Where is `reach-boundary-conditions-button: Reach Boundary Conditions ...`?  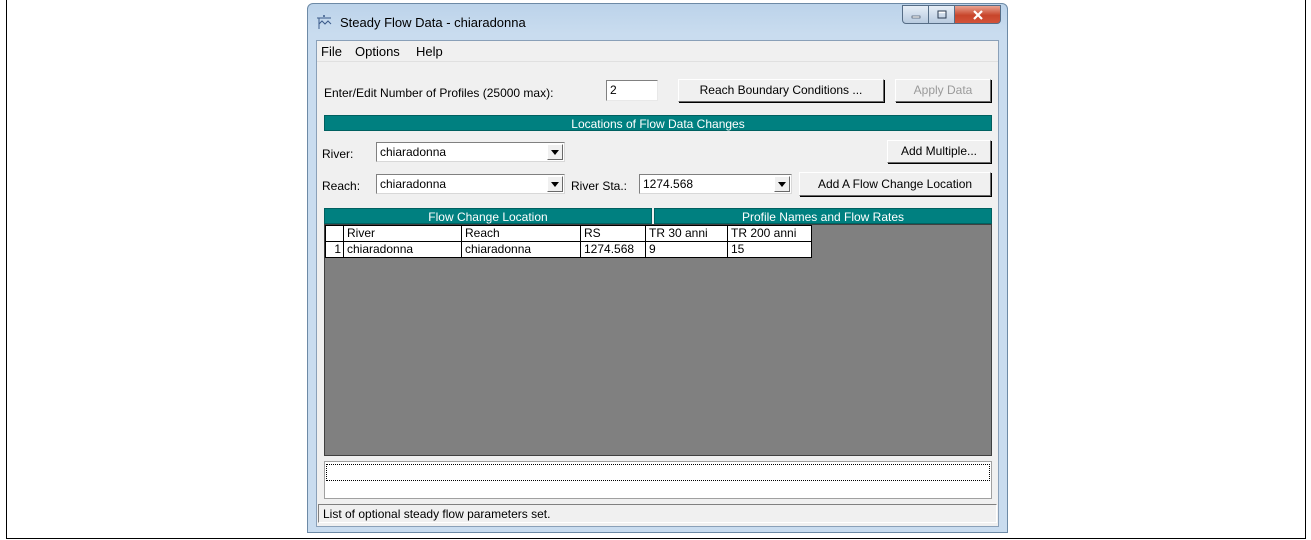
reach-boundary-conditions-button: Reach Boundary Conditions ... is located at coordinates (781, 90).